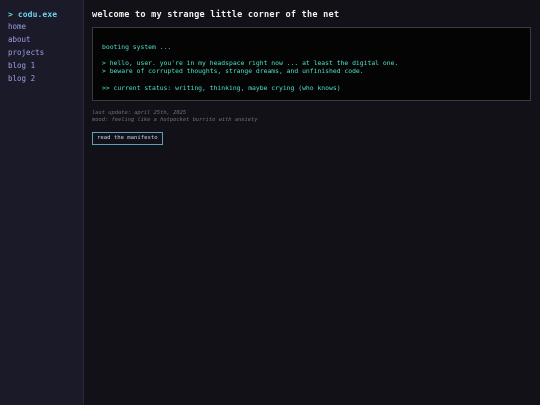 This screenshot has height=405, width=540. I want to click on sidebar-item-blog-1: blog 1, so click(41, 65).